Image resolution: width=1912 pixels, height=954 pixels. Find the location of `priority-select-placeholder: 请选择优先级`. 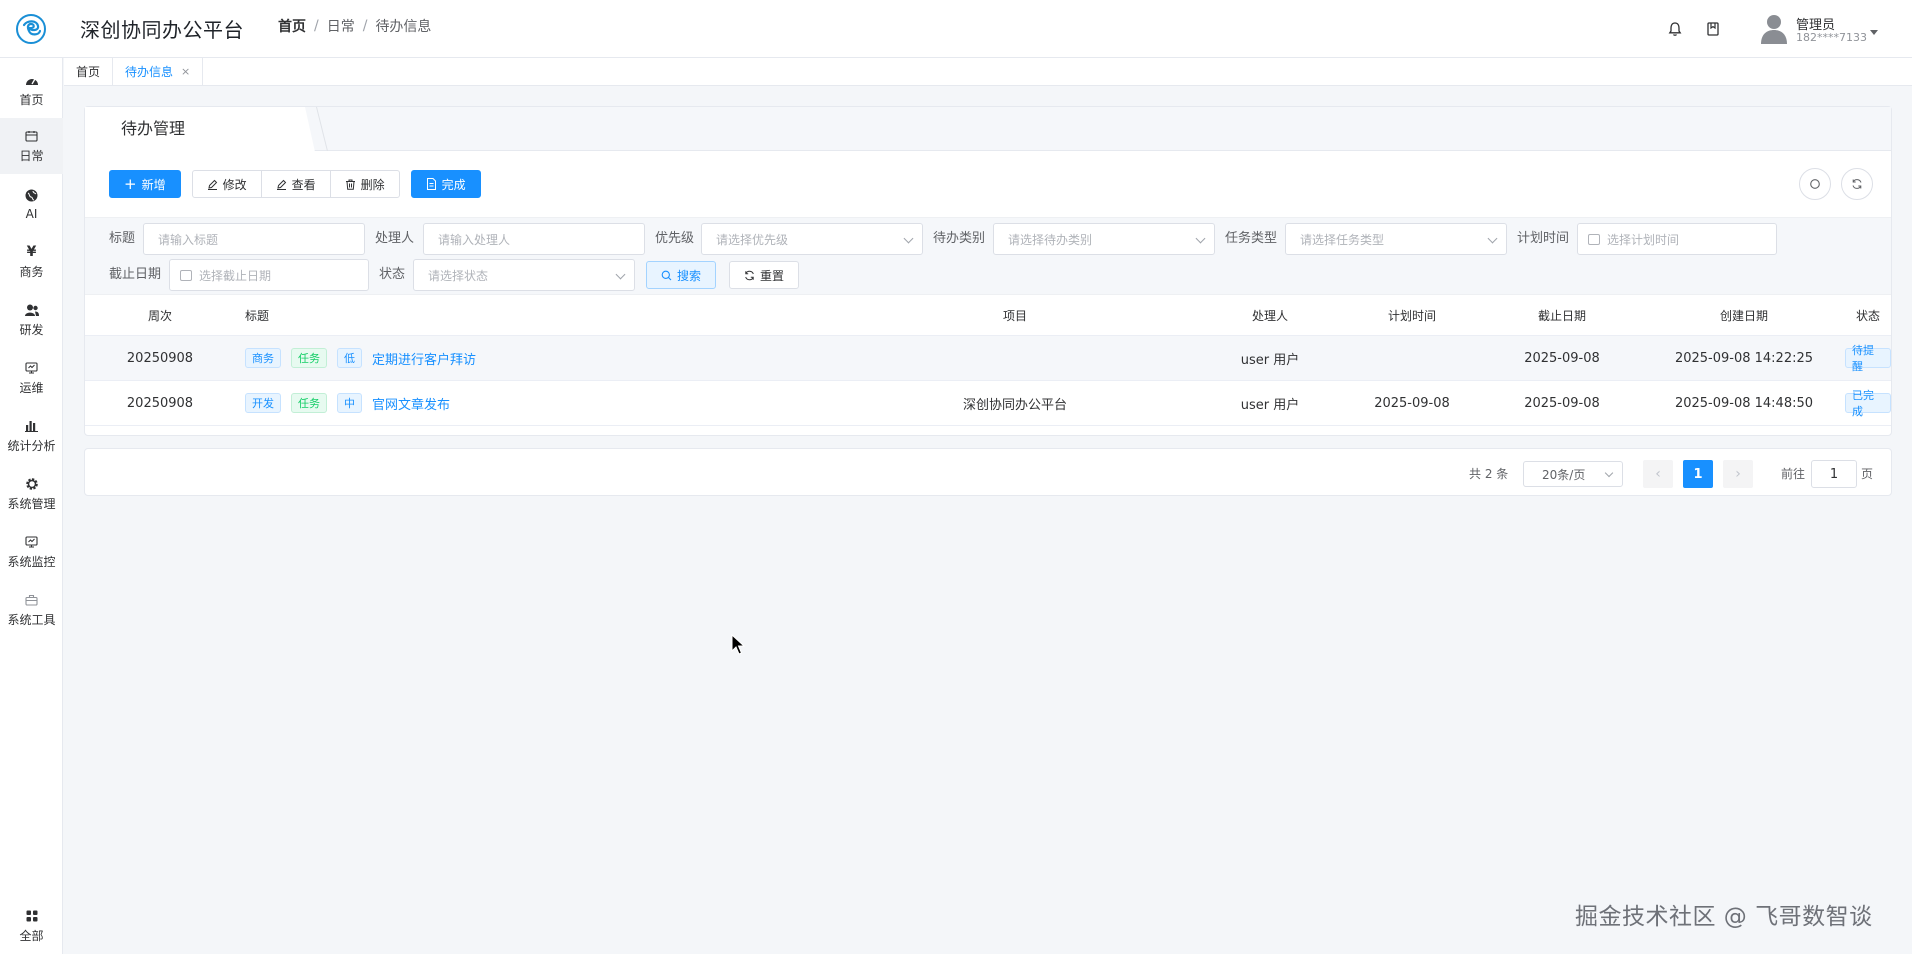

priority-select-placeholder: 请选择优先级 is located at coordinates (752, 239).